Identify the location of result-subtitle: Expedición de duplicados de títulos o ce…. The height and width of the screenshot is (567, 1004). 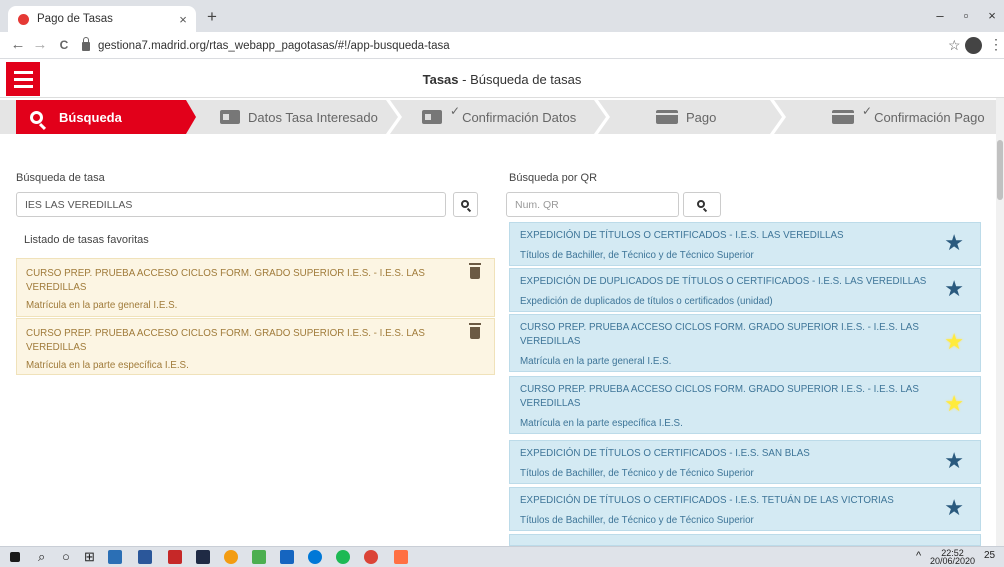
(646, 301).